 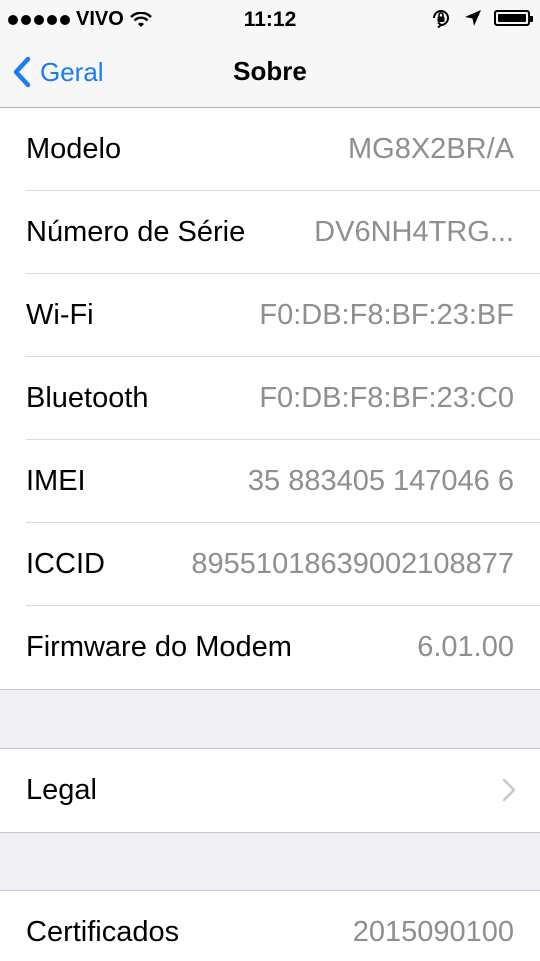 I want to click on page-title: Sobre, so click(x=270, y=71).